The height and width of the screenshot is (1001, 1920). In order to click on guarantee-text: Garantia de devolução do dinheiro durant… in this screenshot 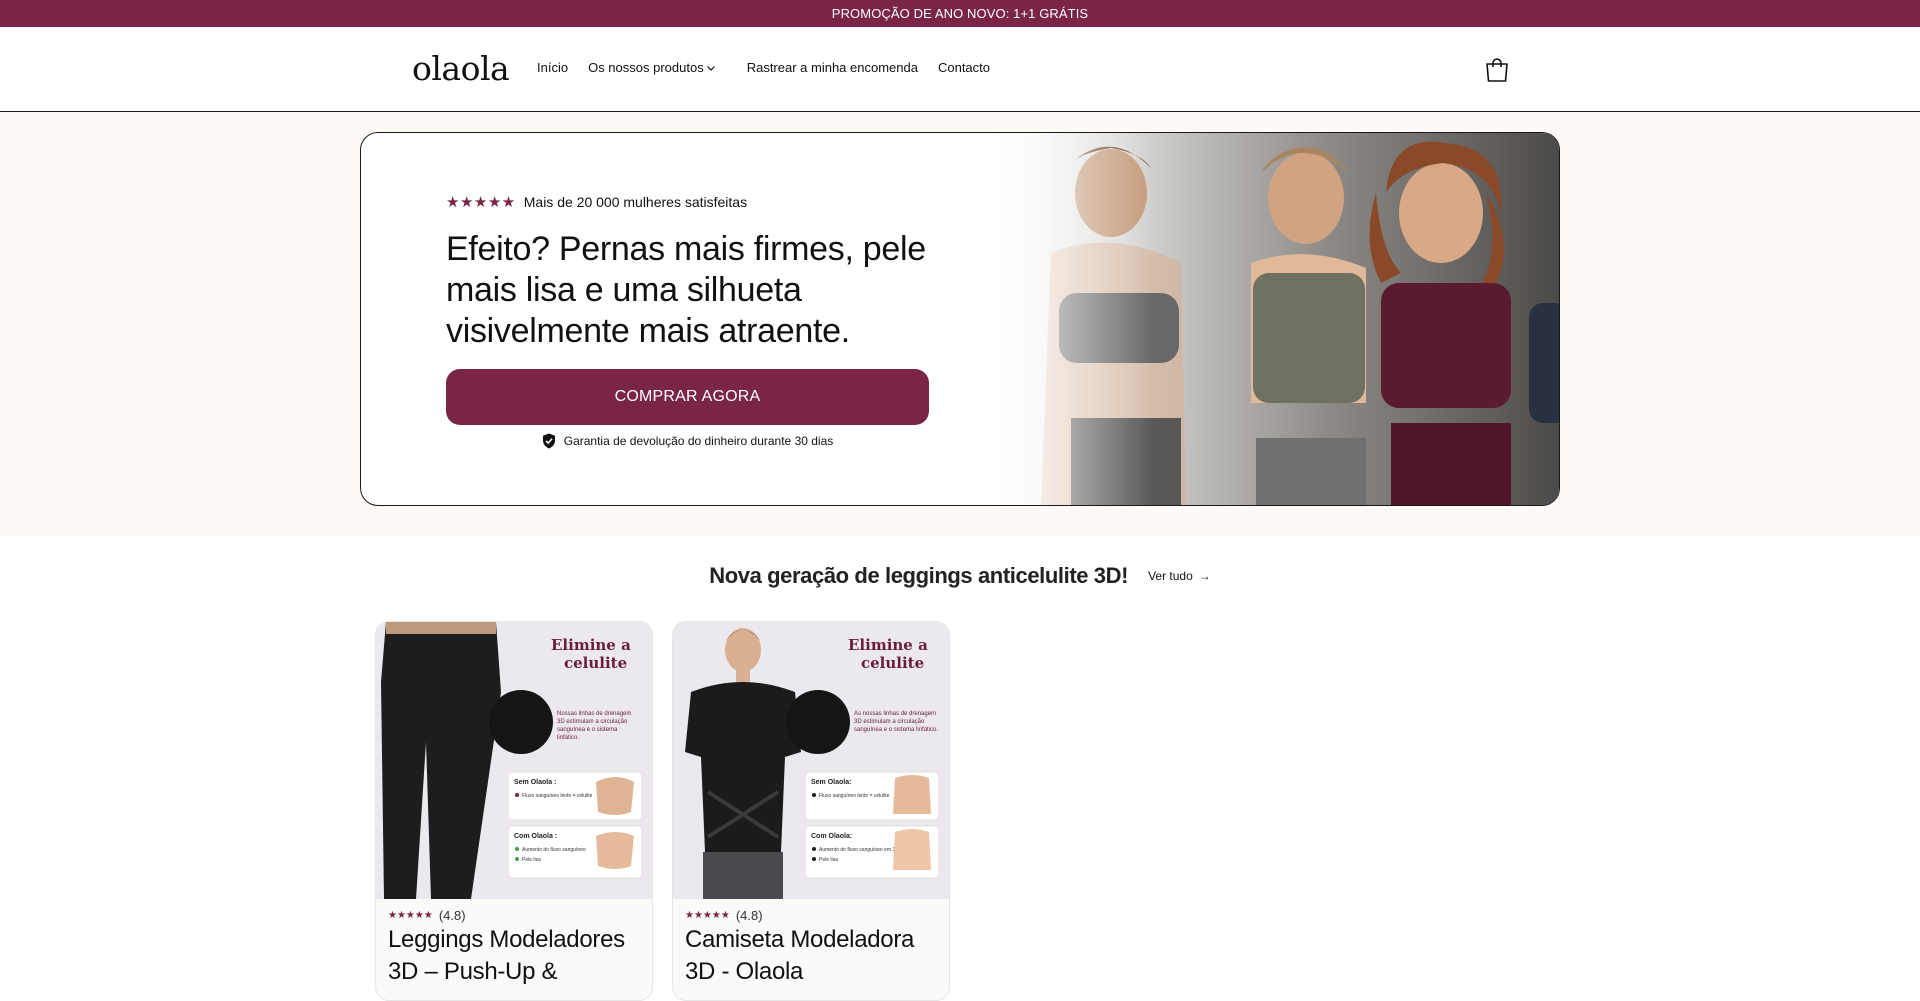, I will do `click(698, 441)`.